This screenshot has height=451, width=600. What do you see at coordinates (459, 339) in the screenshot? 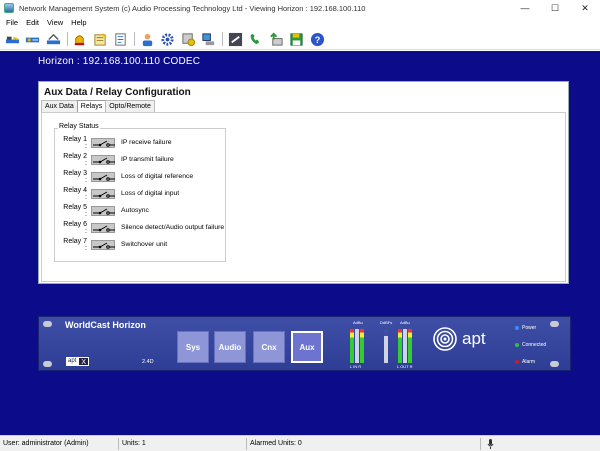
I see `apt-logo: apt` at bounding box center [459, 339].